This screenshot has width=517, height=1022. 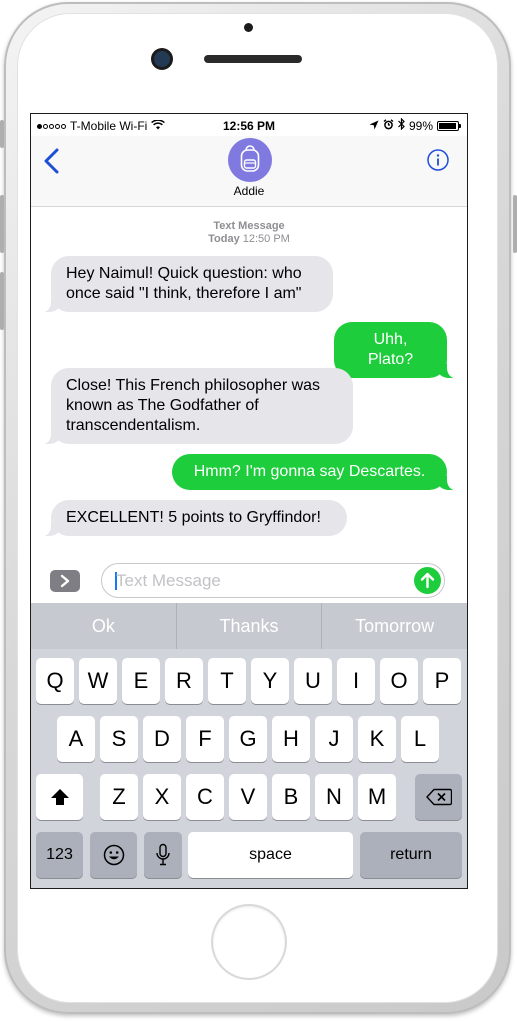 I want to click on message-bubble-outgoing: Hmm? I'm gonna say Descartes., so click(x=315, y=472).